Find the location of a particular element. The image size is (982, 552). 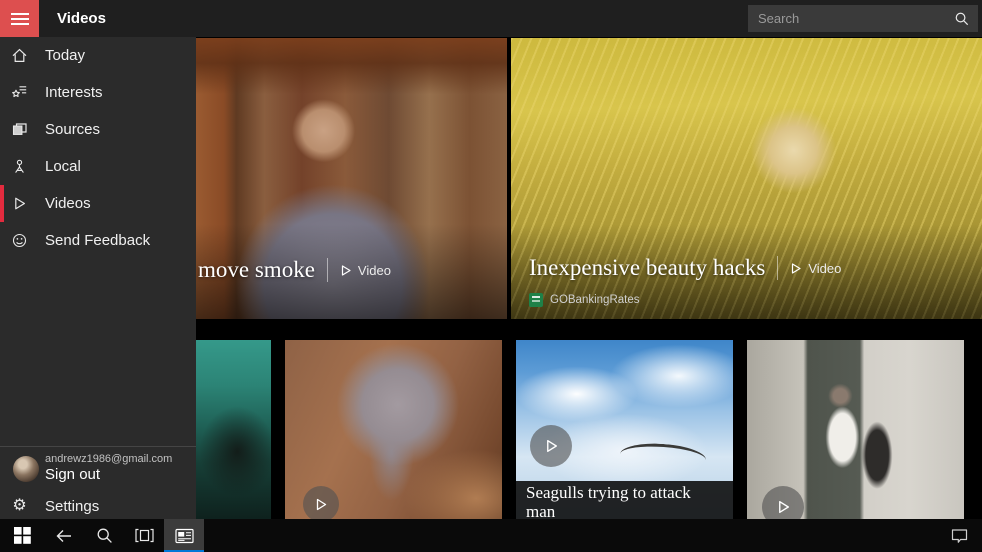

hamburger-menu-button is located at coordinates (19, 18).